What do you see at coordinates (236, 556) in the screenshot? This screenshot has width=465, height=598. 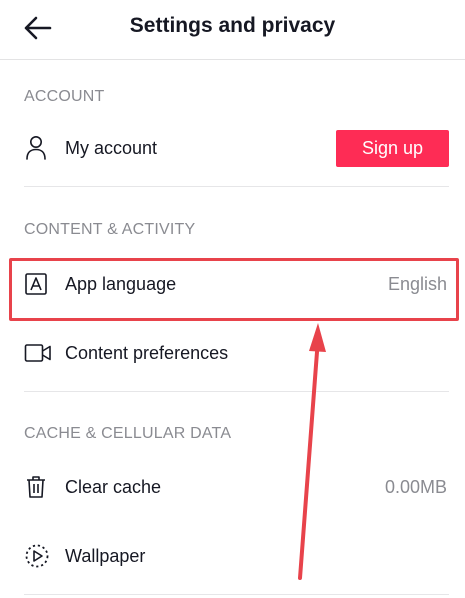 I see `wallpaper-row: Wallpaper` at bounding box center [236, 556].